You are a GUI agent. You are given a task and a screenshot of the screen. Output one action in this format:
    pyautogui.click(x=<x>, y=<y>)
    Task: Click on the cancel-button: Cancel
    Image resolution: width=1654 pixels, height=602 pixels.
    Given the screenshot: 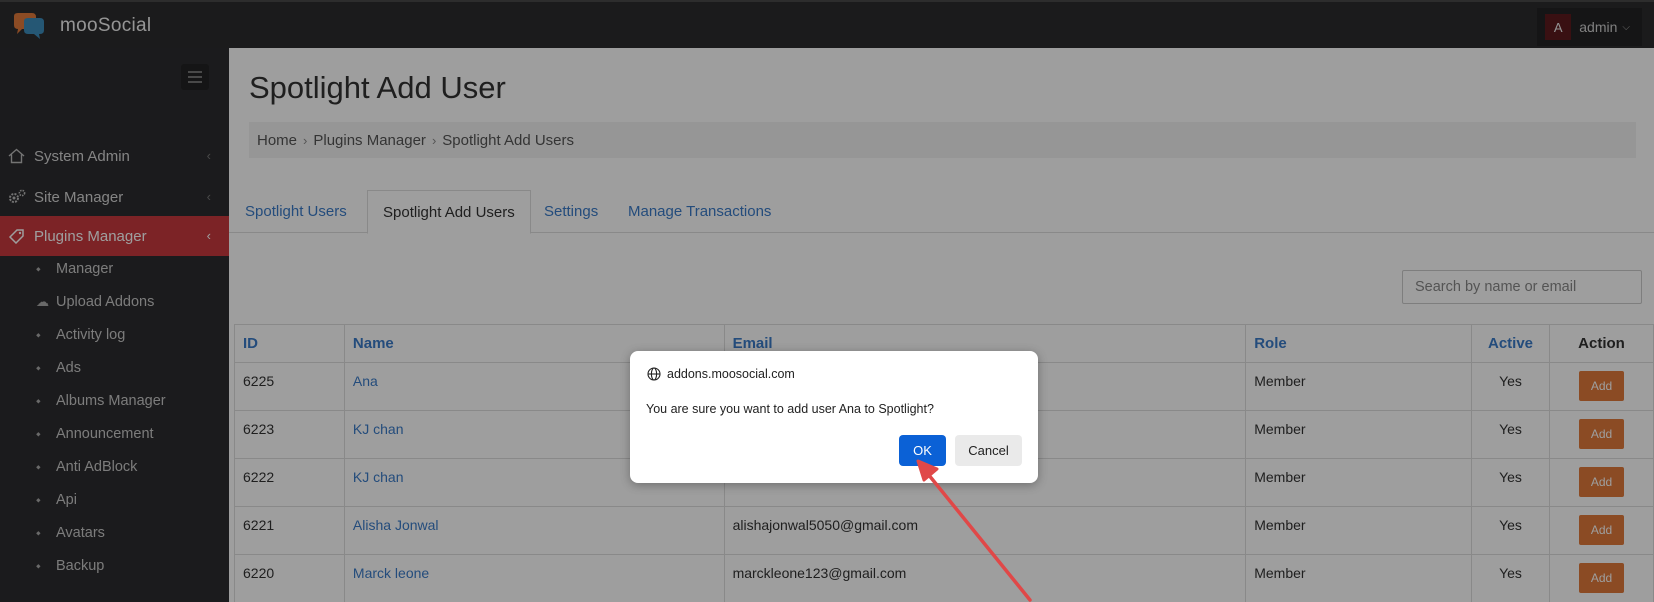 What is the action you would take?
    pyautogui.click(x=988, y=450)
    